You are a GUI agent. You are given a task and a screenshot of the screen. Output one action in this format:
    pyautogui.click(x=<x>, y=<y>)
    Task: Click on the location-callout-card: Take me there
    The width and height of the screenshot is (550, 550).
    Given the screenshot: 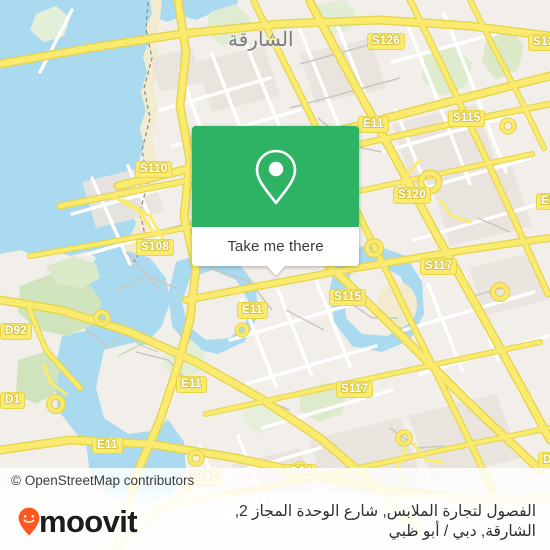 What is the action you would take?
    pyautogui.click(x=275, y=201)
    